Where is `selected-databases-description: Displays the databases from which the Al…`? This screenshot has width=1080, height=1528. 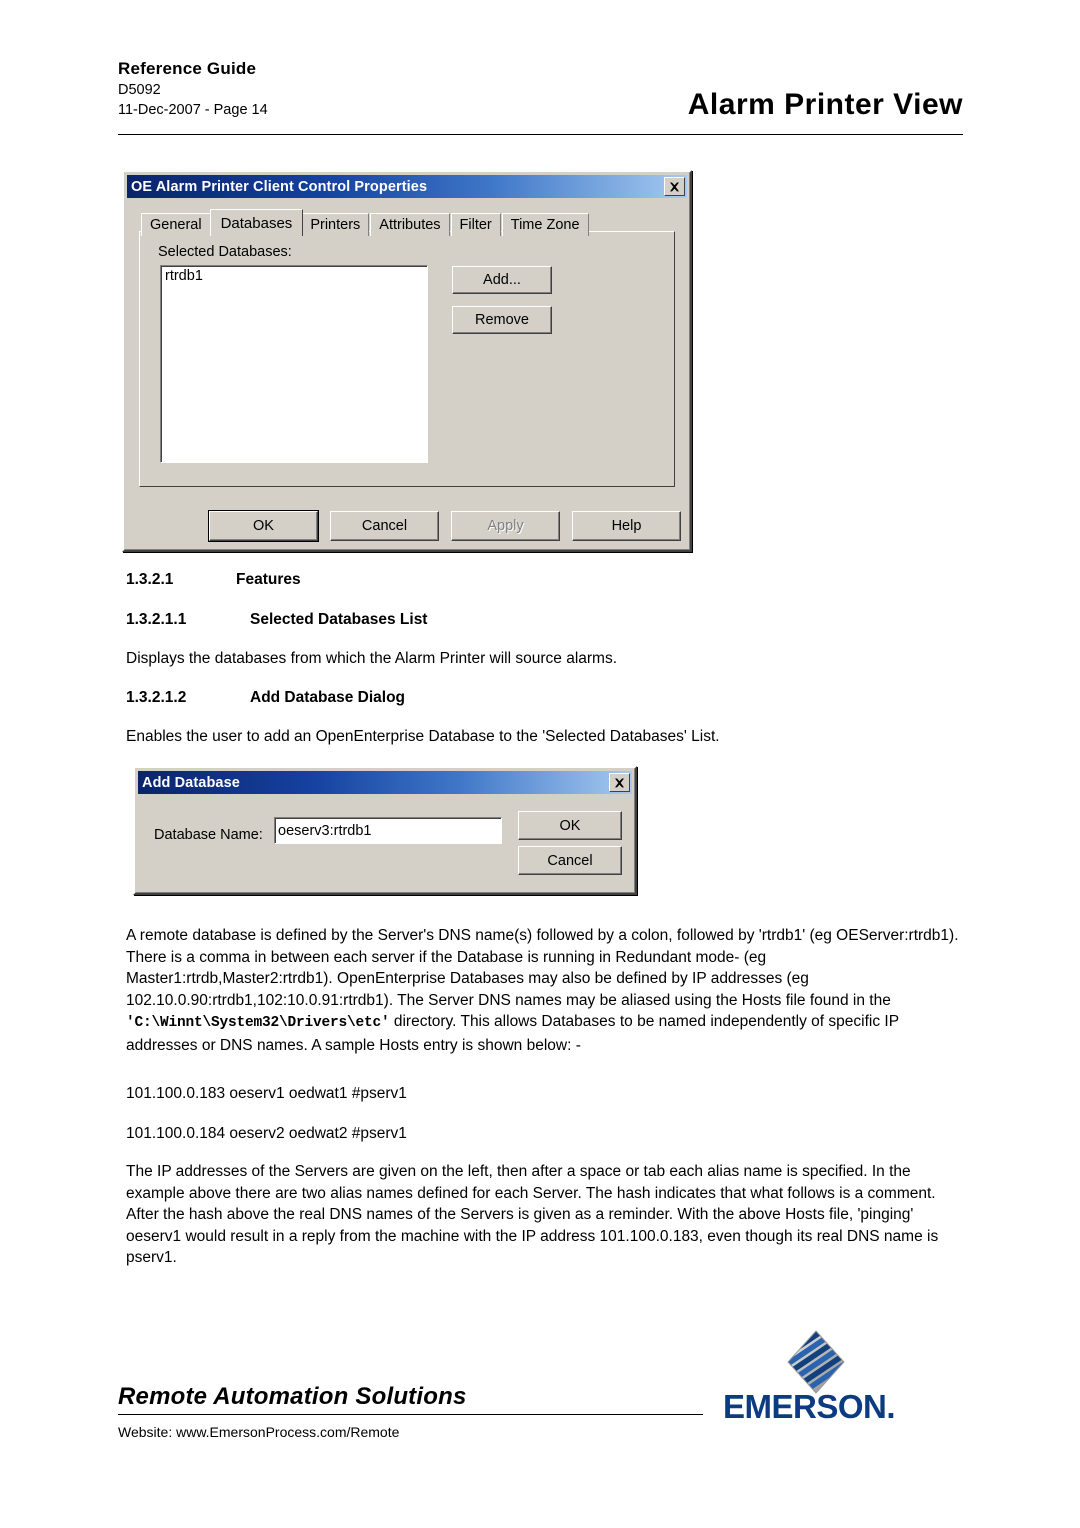
selected-databases-description: Displays the databases from which the Al… is located at coordinates (372, 658).